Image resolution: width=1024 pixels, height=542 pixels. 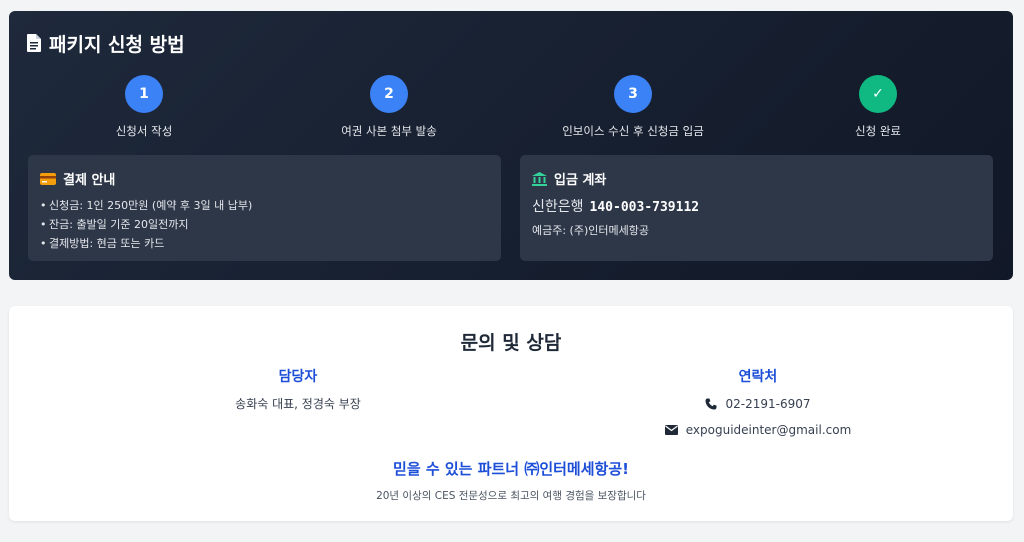 I want to click on account-title-text: 입금 계좌, so click(x=580, y=180).